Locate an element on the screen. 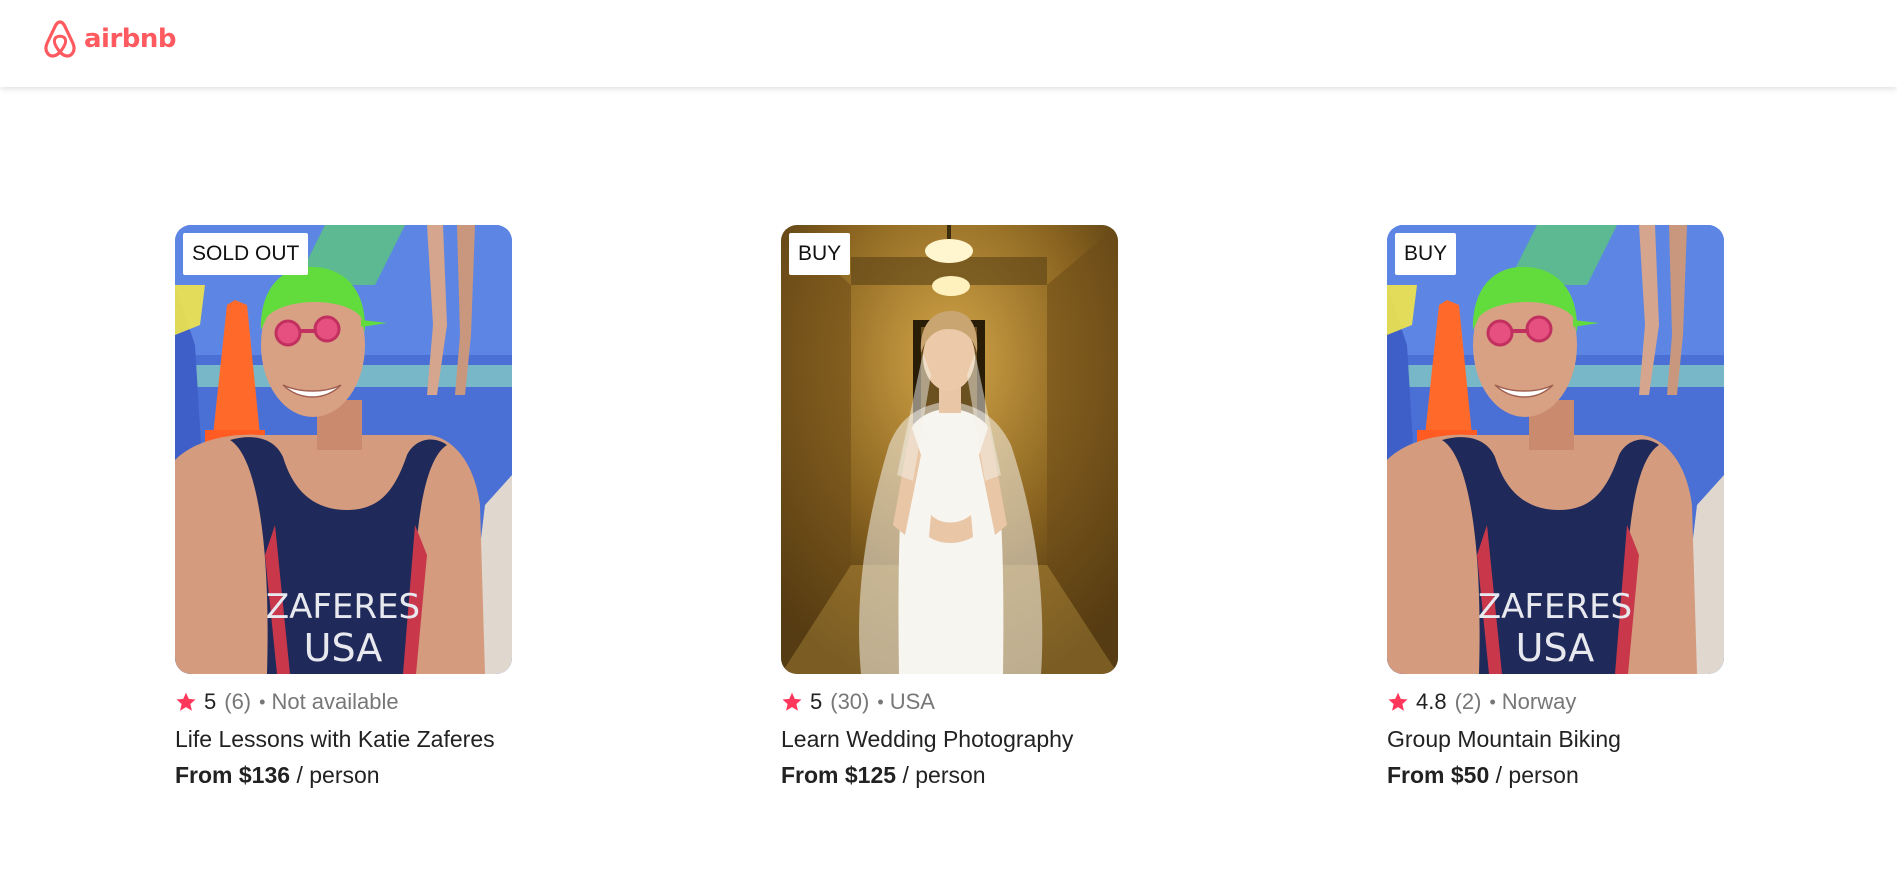 The width and height of the screenshot is (1897, 887). experience-photo: ZAFERES USA SOLD OUT is located at coordinates (343, 449).